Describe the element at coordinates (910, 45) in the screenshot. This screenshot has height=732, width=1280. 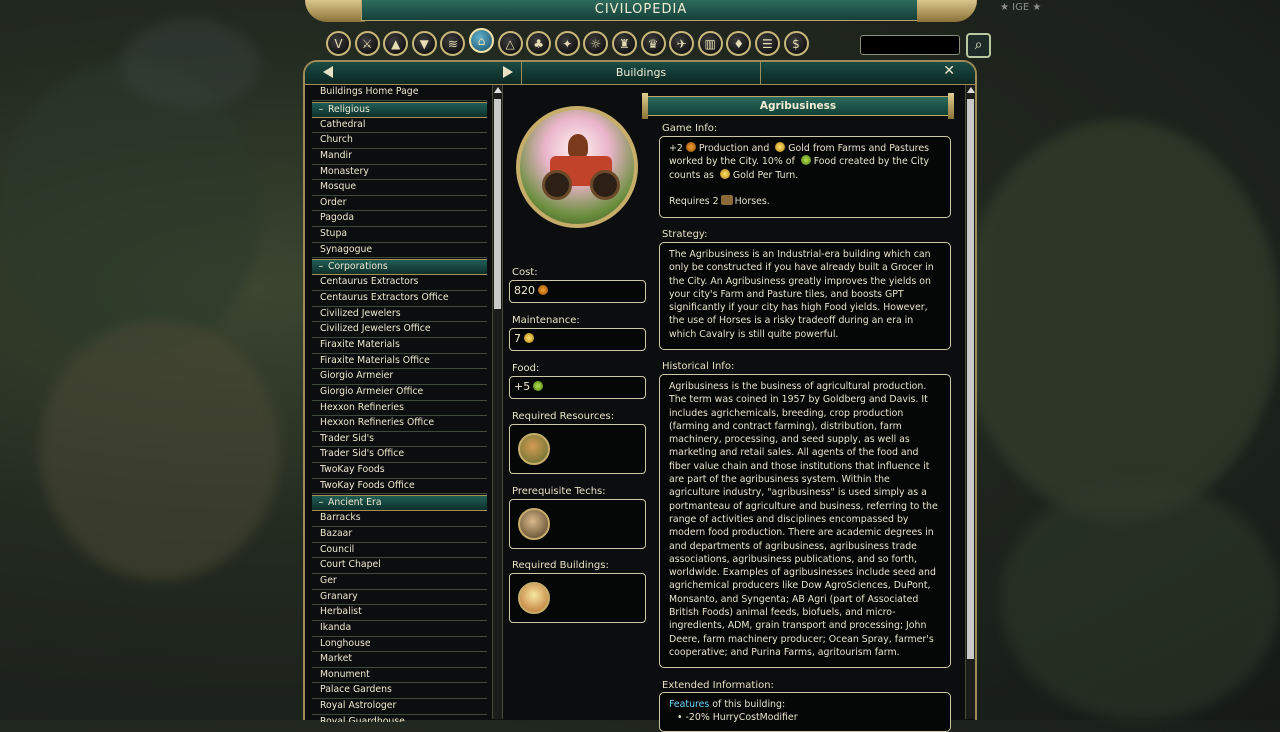
I see `search-input` at that location.